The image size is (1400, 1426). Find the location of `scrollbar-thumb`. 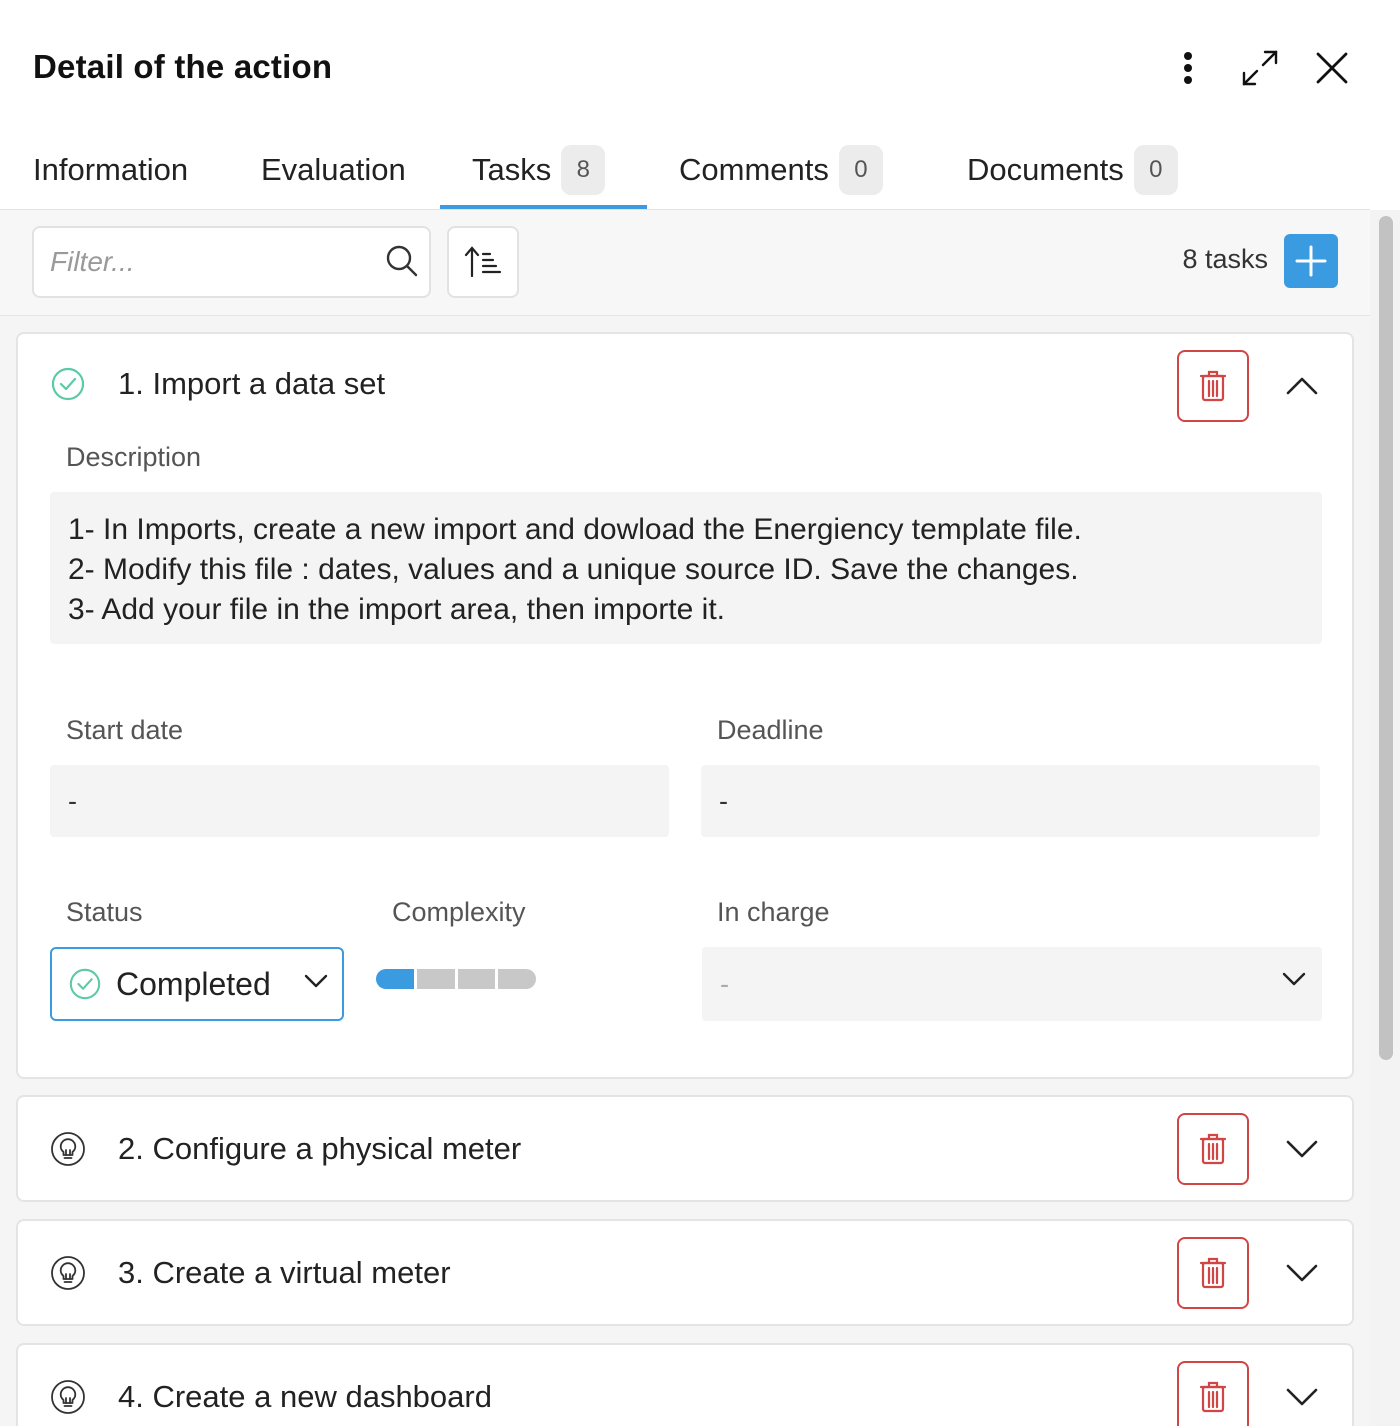

scrollbar-thumb is located at coordinates (1386, 638).